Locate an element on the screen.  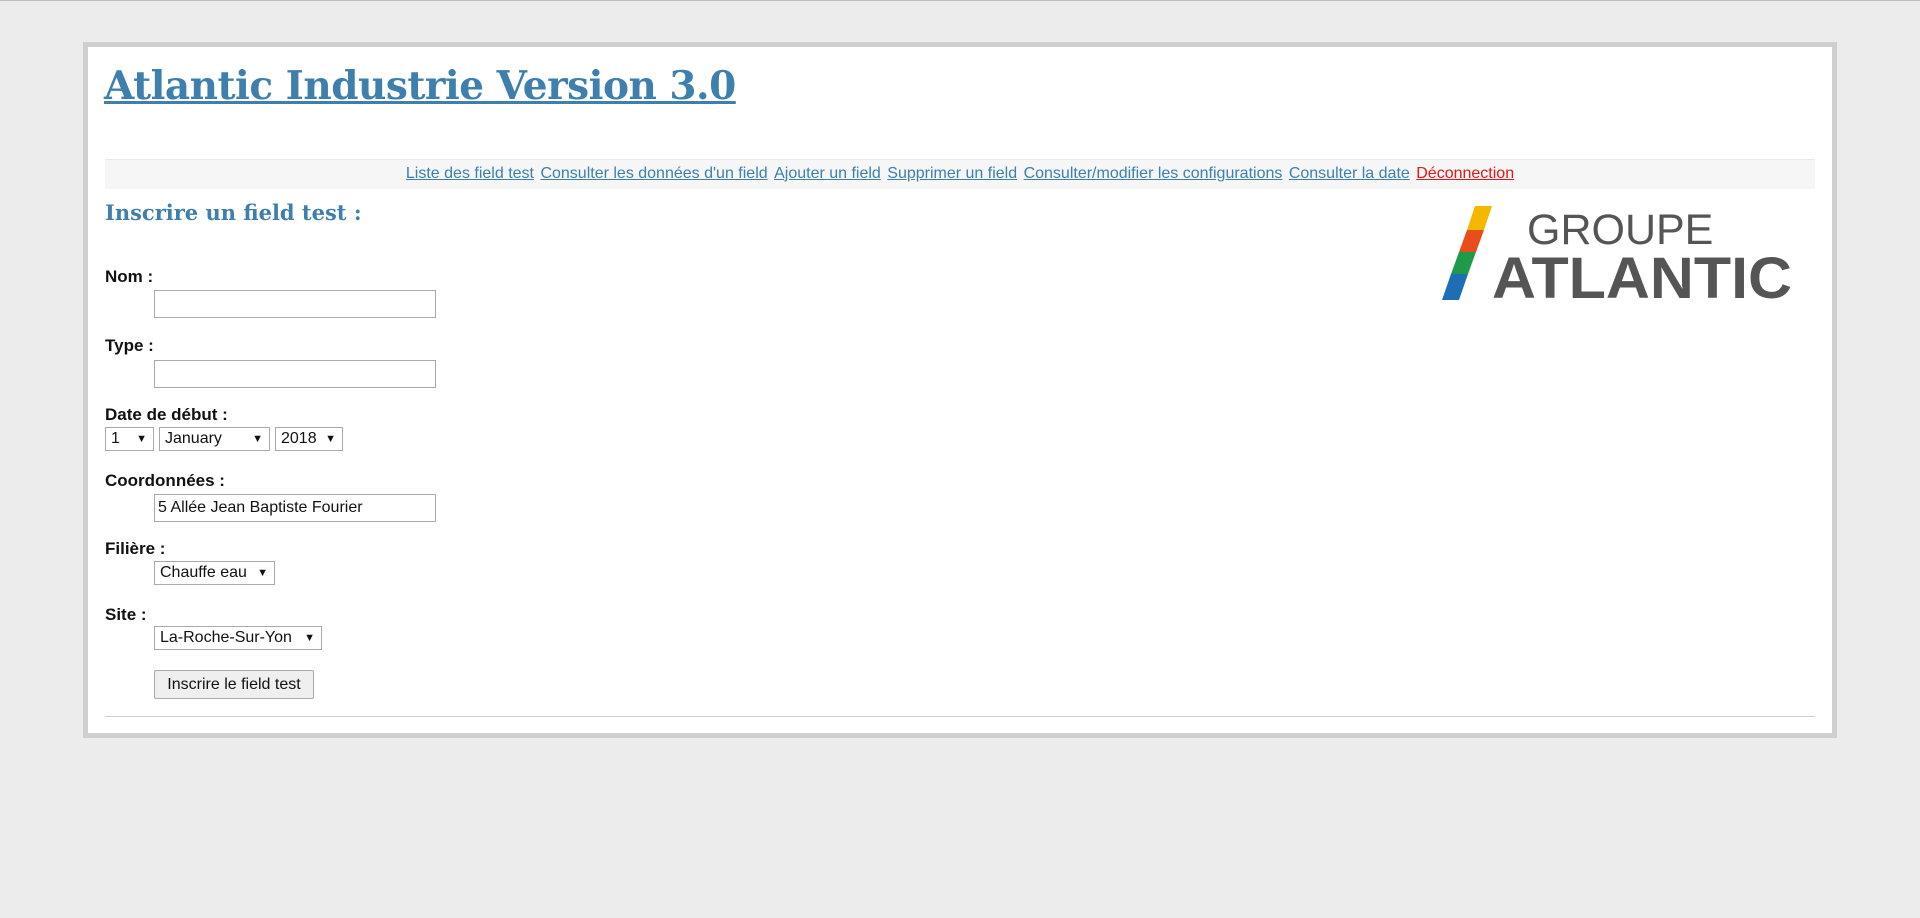
site-label: Site : is located at coordinates (126, 614).